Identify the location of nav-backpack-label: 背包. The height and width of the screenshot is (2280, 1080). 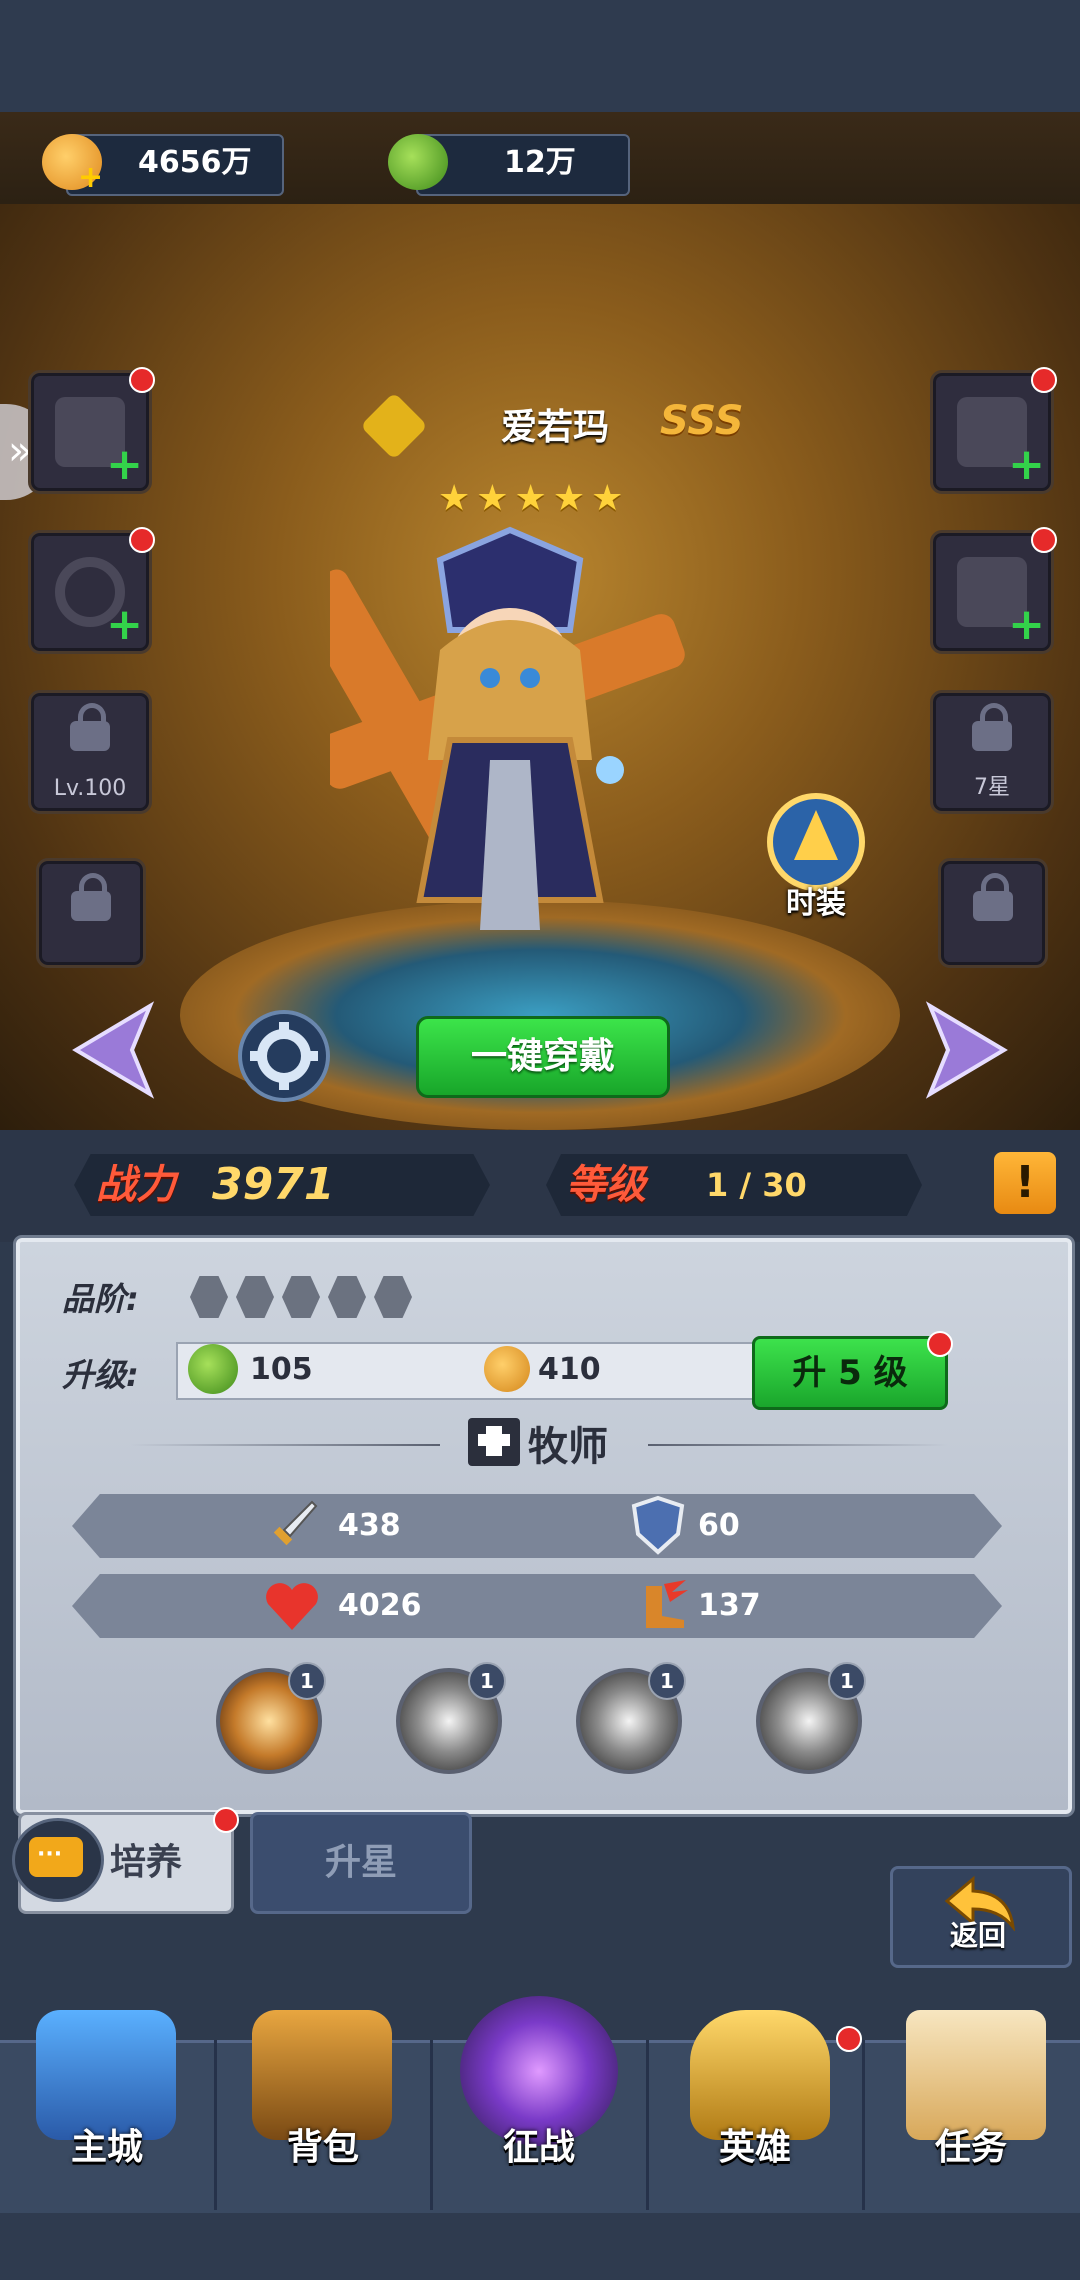
(323, 2144).